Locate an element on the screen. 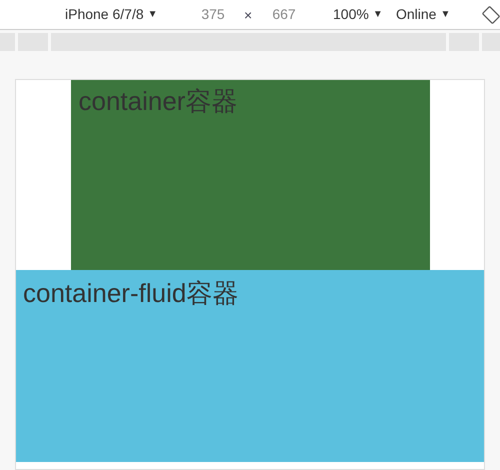 The height and width of the screenshot is (470, 500). zoom-dropdown: 100% ▼ is located at coordinates (358, 14).